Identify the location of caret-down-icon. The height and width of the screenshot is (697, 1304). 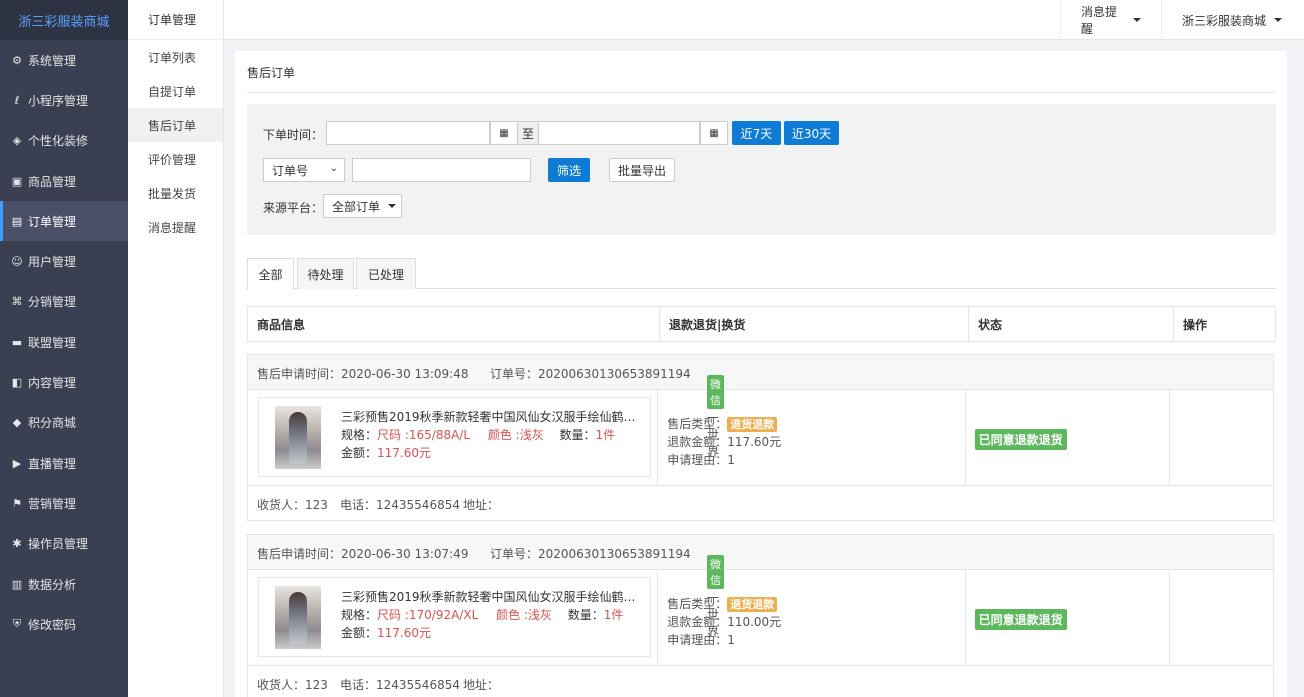
(392, 206).